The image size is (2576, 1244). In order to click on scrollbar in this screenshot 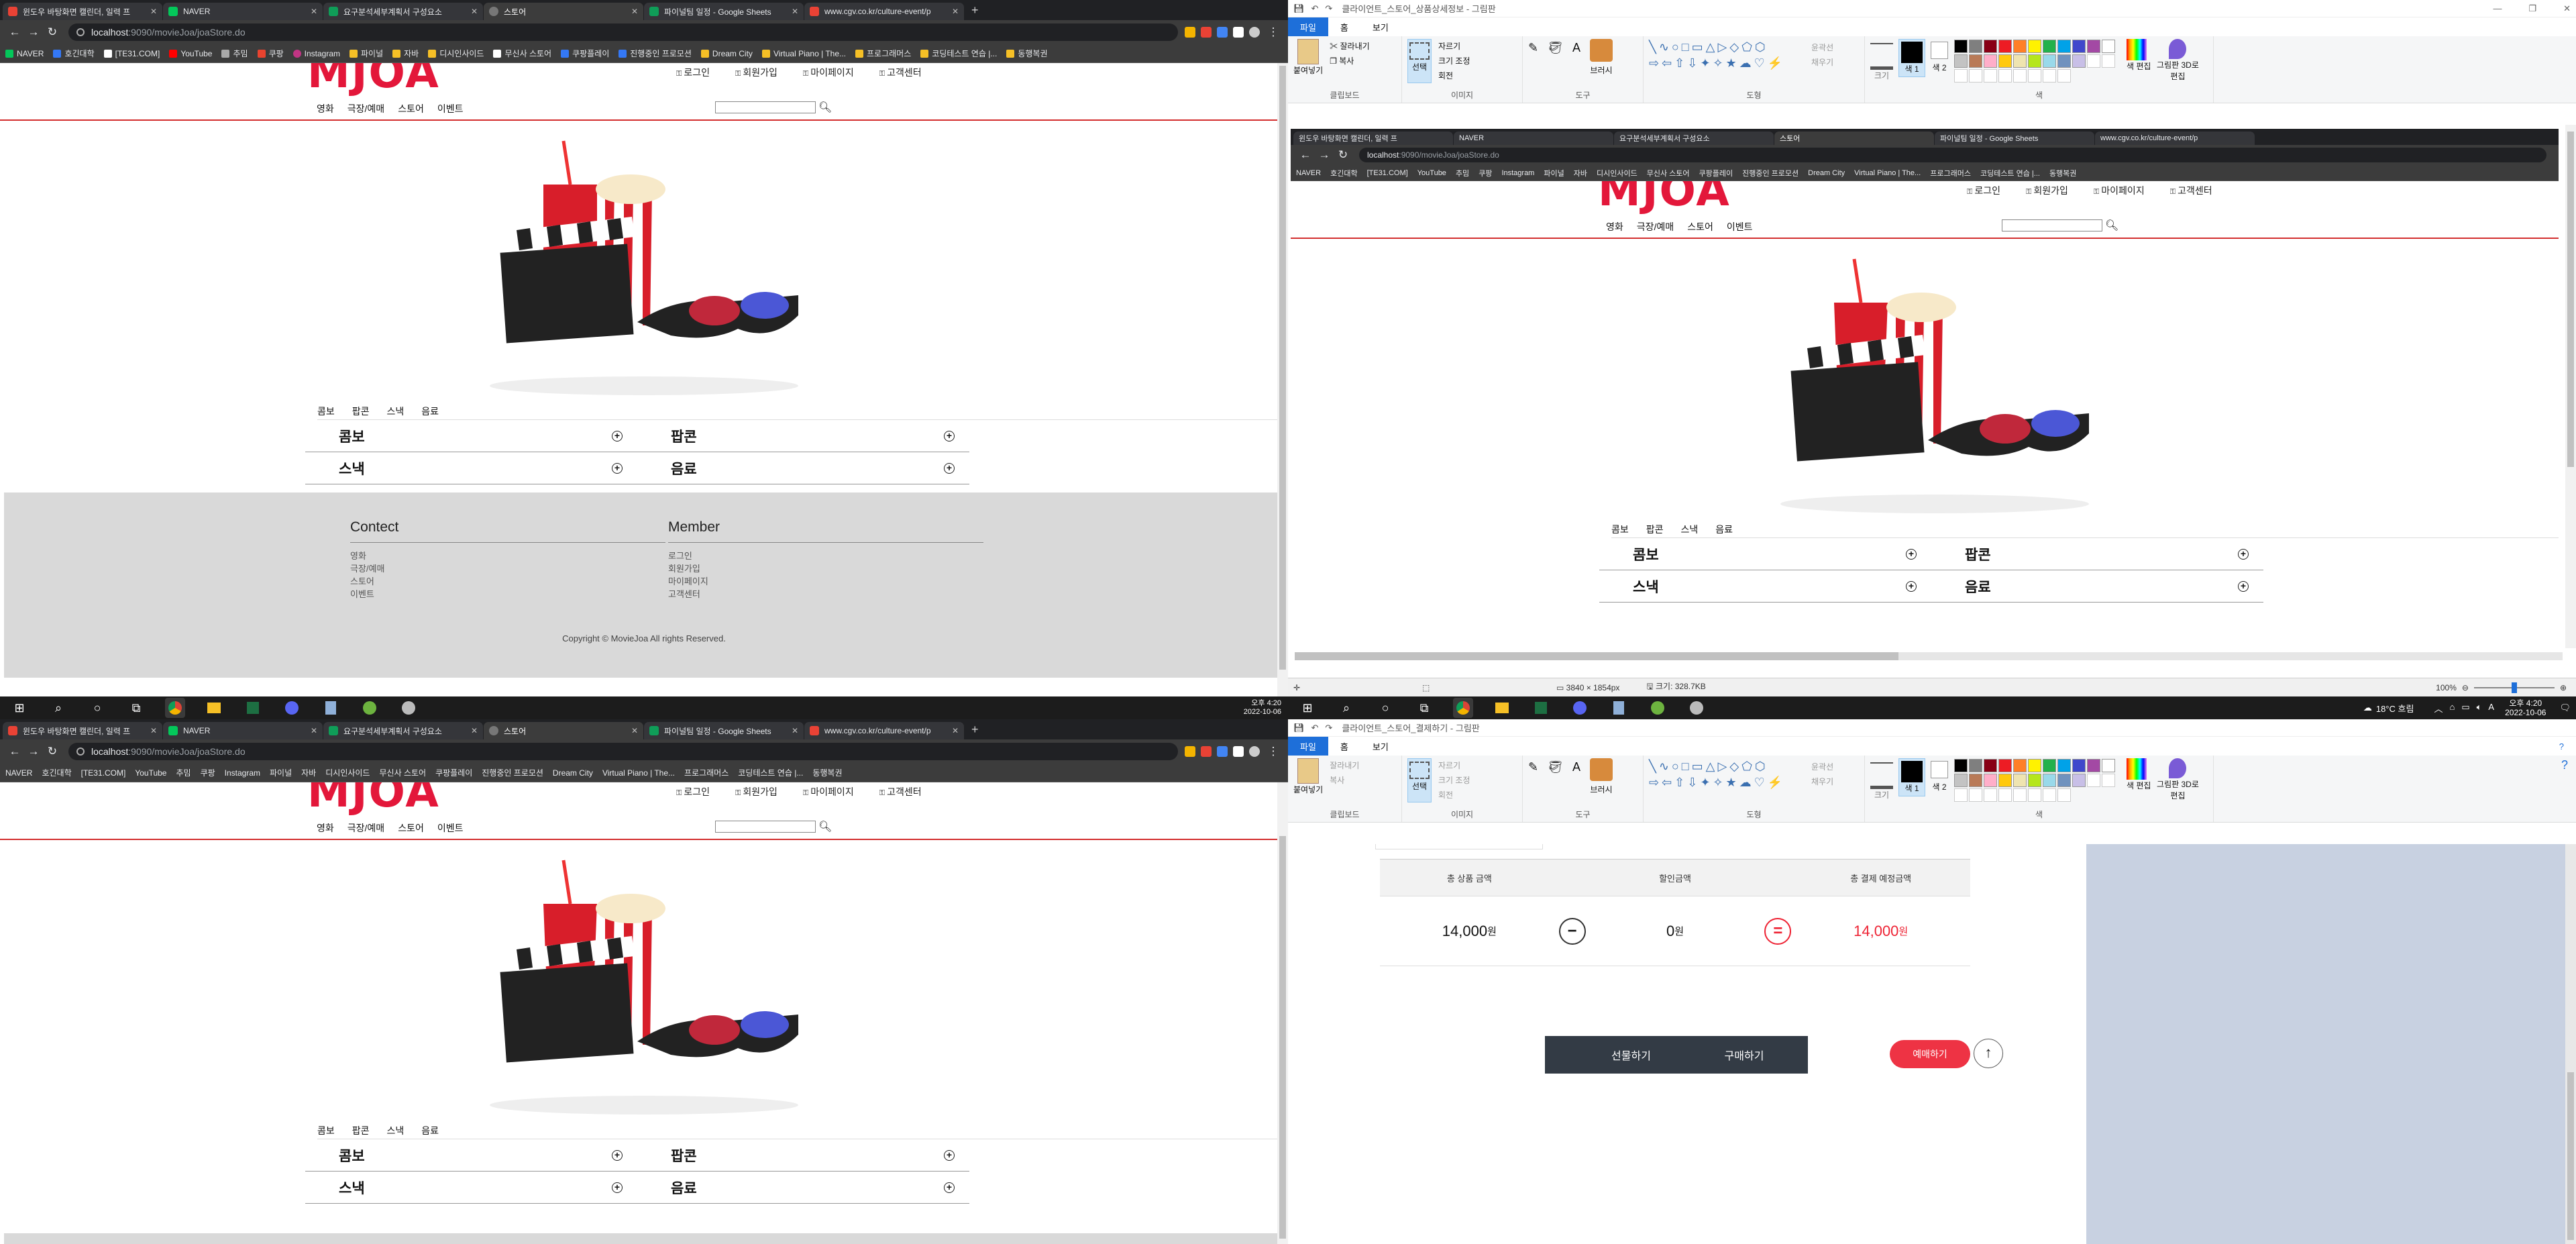, I will do `click(1282, 379)`.